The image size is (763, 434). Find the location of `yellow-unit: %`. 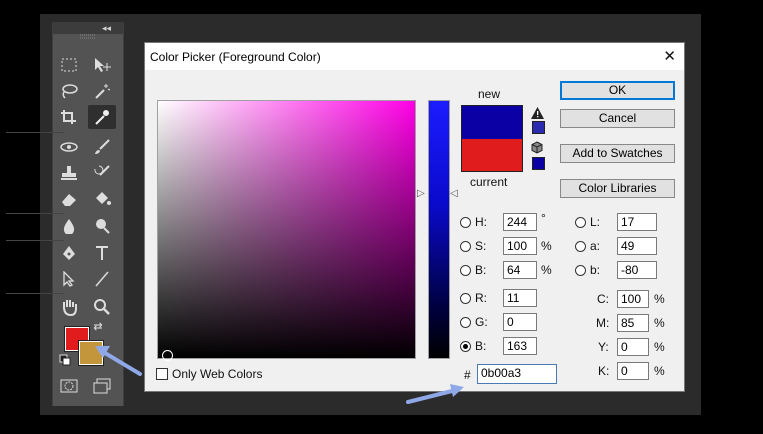

yellow-unit: % is located at coordinates (659, 347).